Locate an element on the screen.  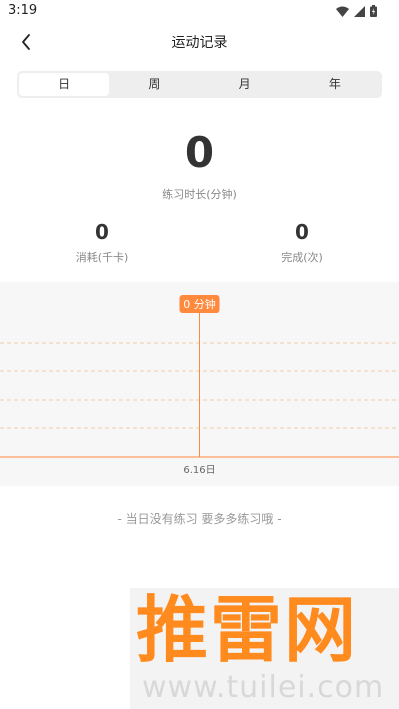
completed-stat: 0 完成(次) is located at coordinates (300, 242).